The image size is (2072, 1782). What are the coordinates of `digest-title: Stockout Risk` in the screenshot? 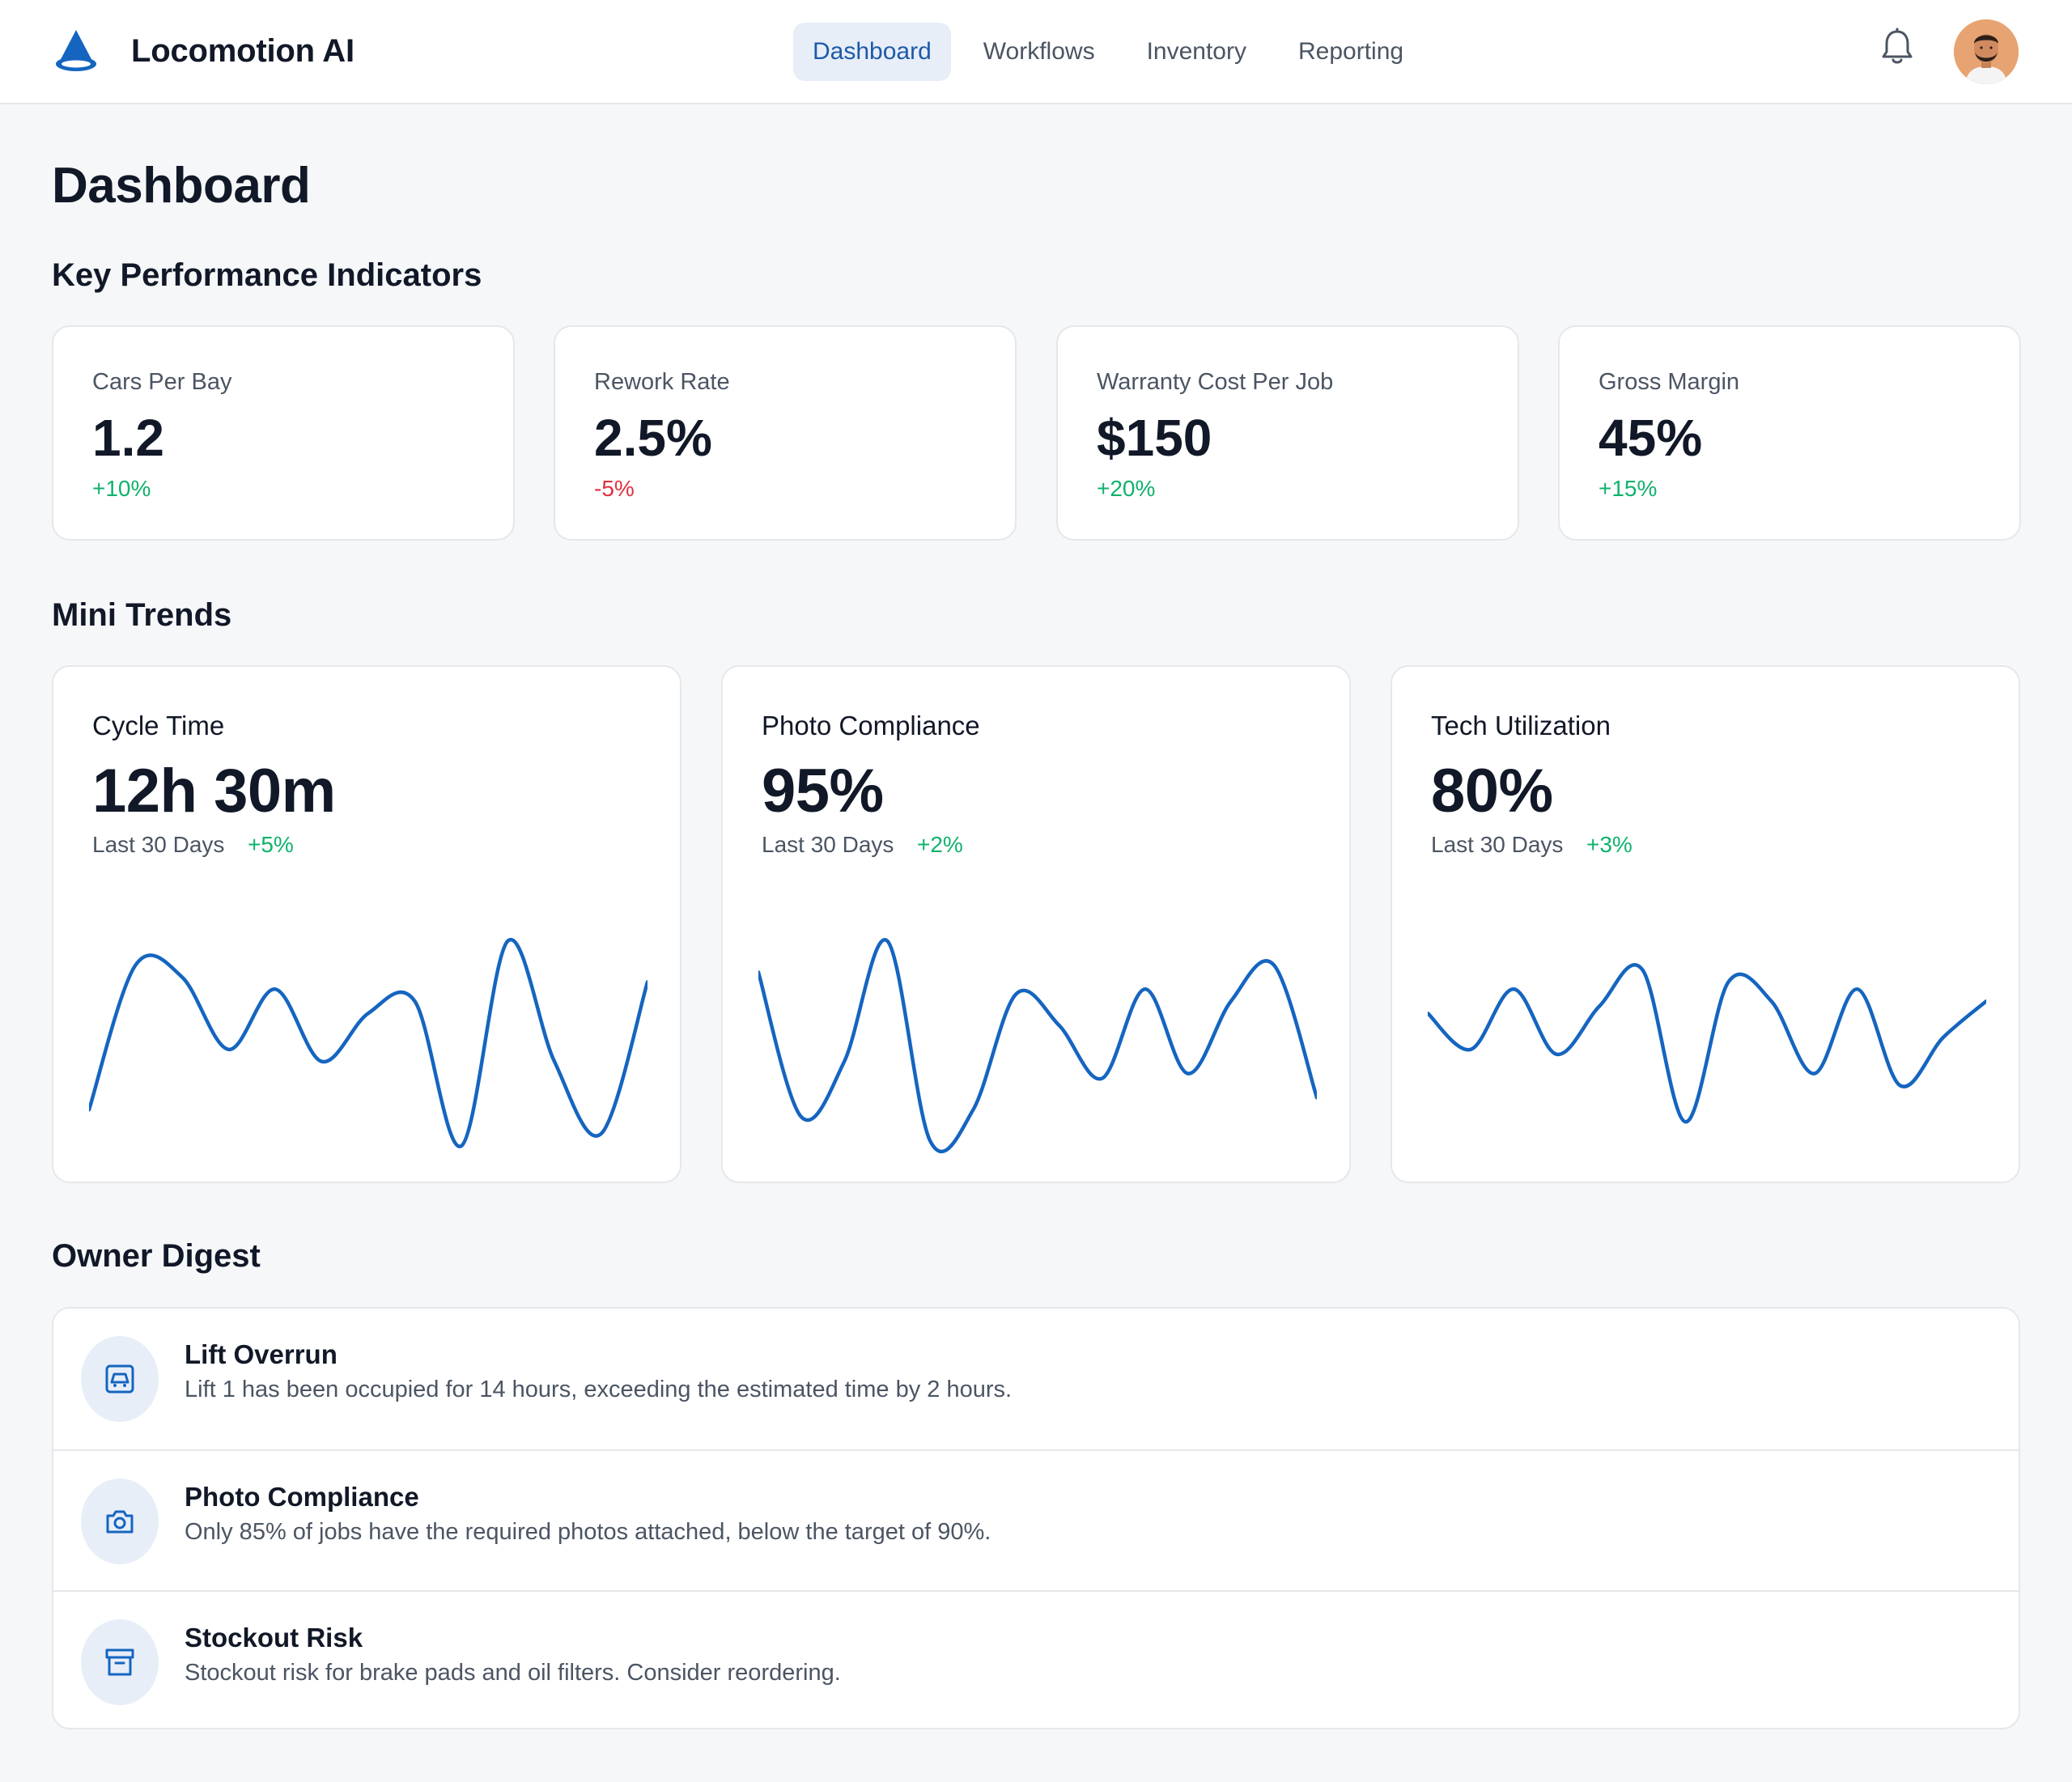 It's located at (274, 1638).